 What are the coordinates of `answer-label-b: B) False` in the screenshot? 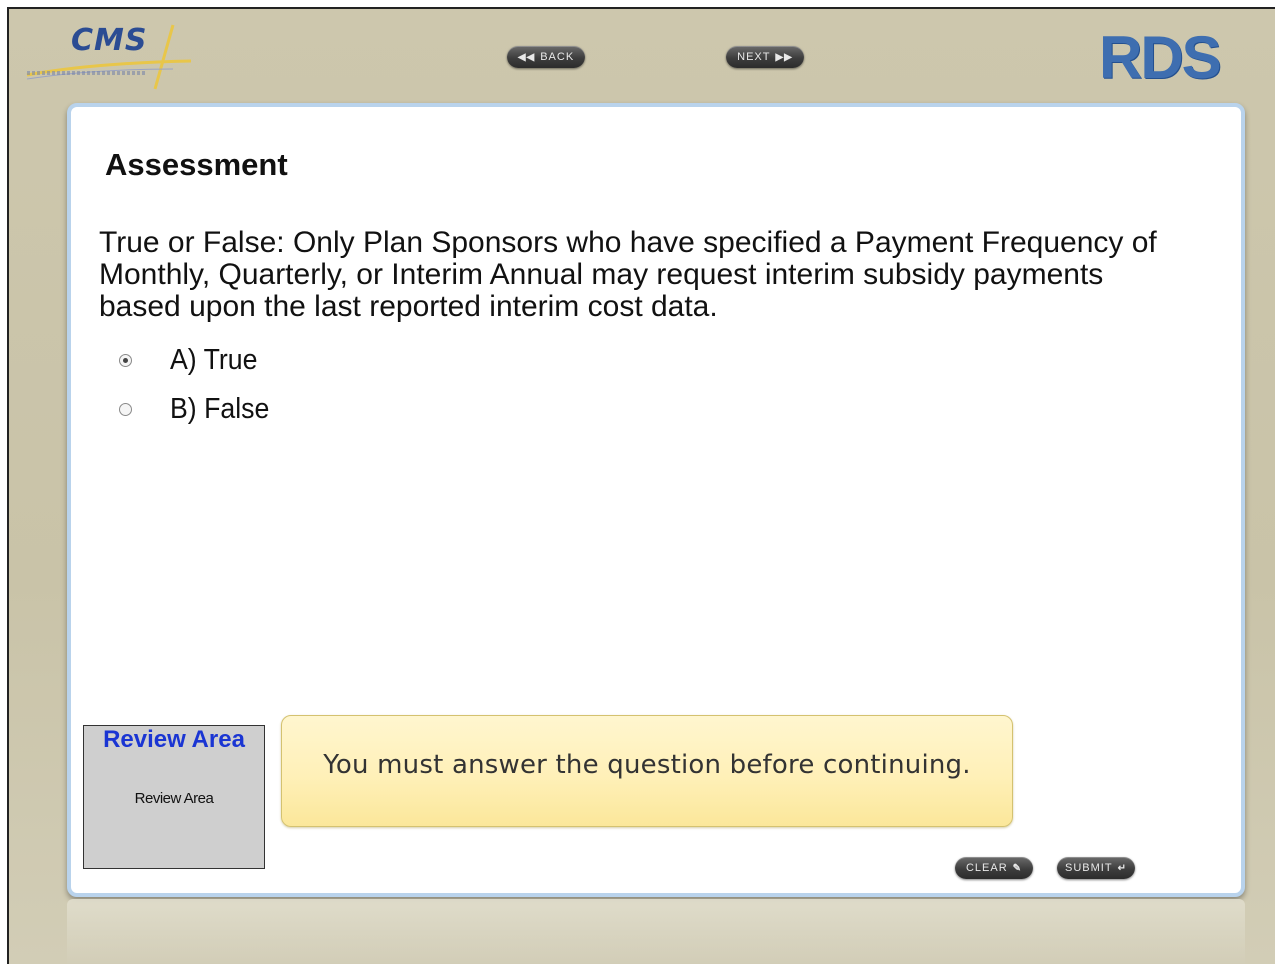 It's located at (220, 409).